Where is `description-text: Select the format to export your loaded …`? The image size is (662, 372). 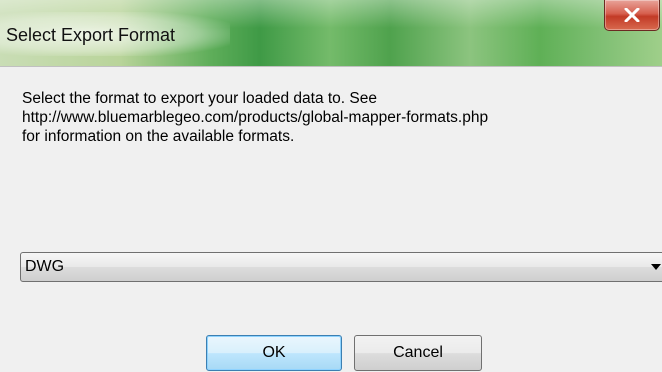
description-text: Select the format to export your loaded … is located at coordinates (337, 117).